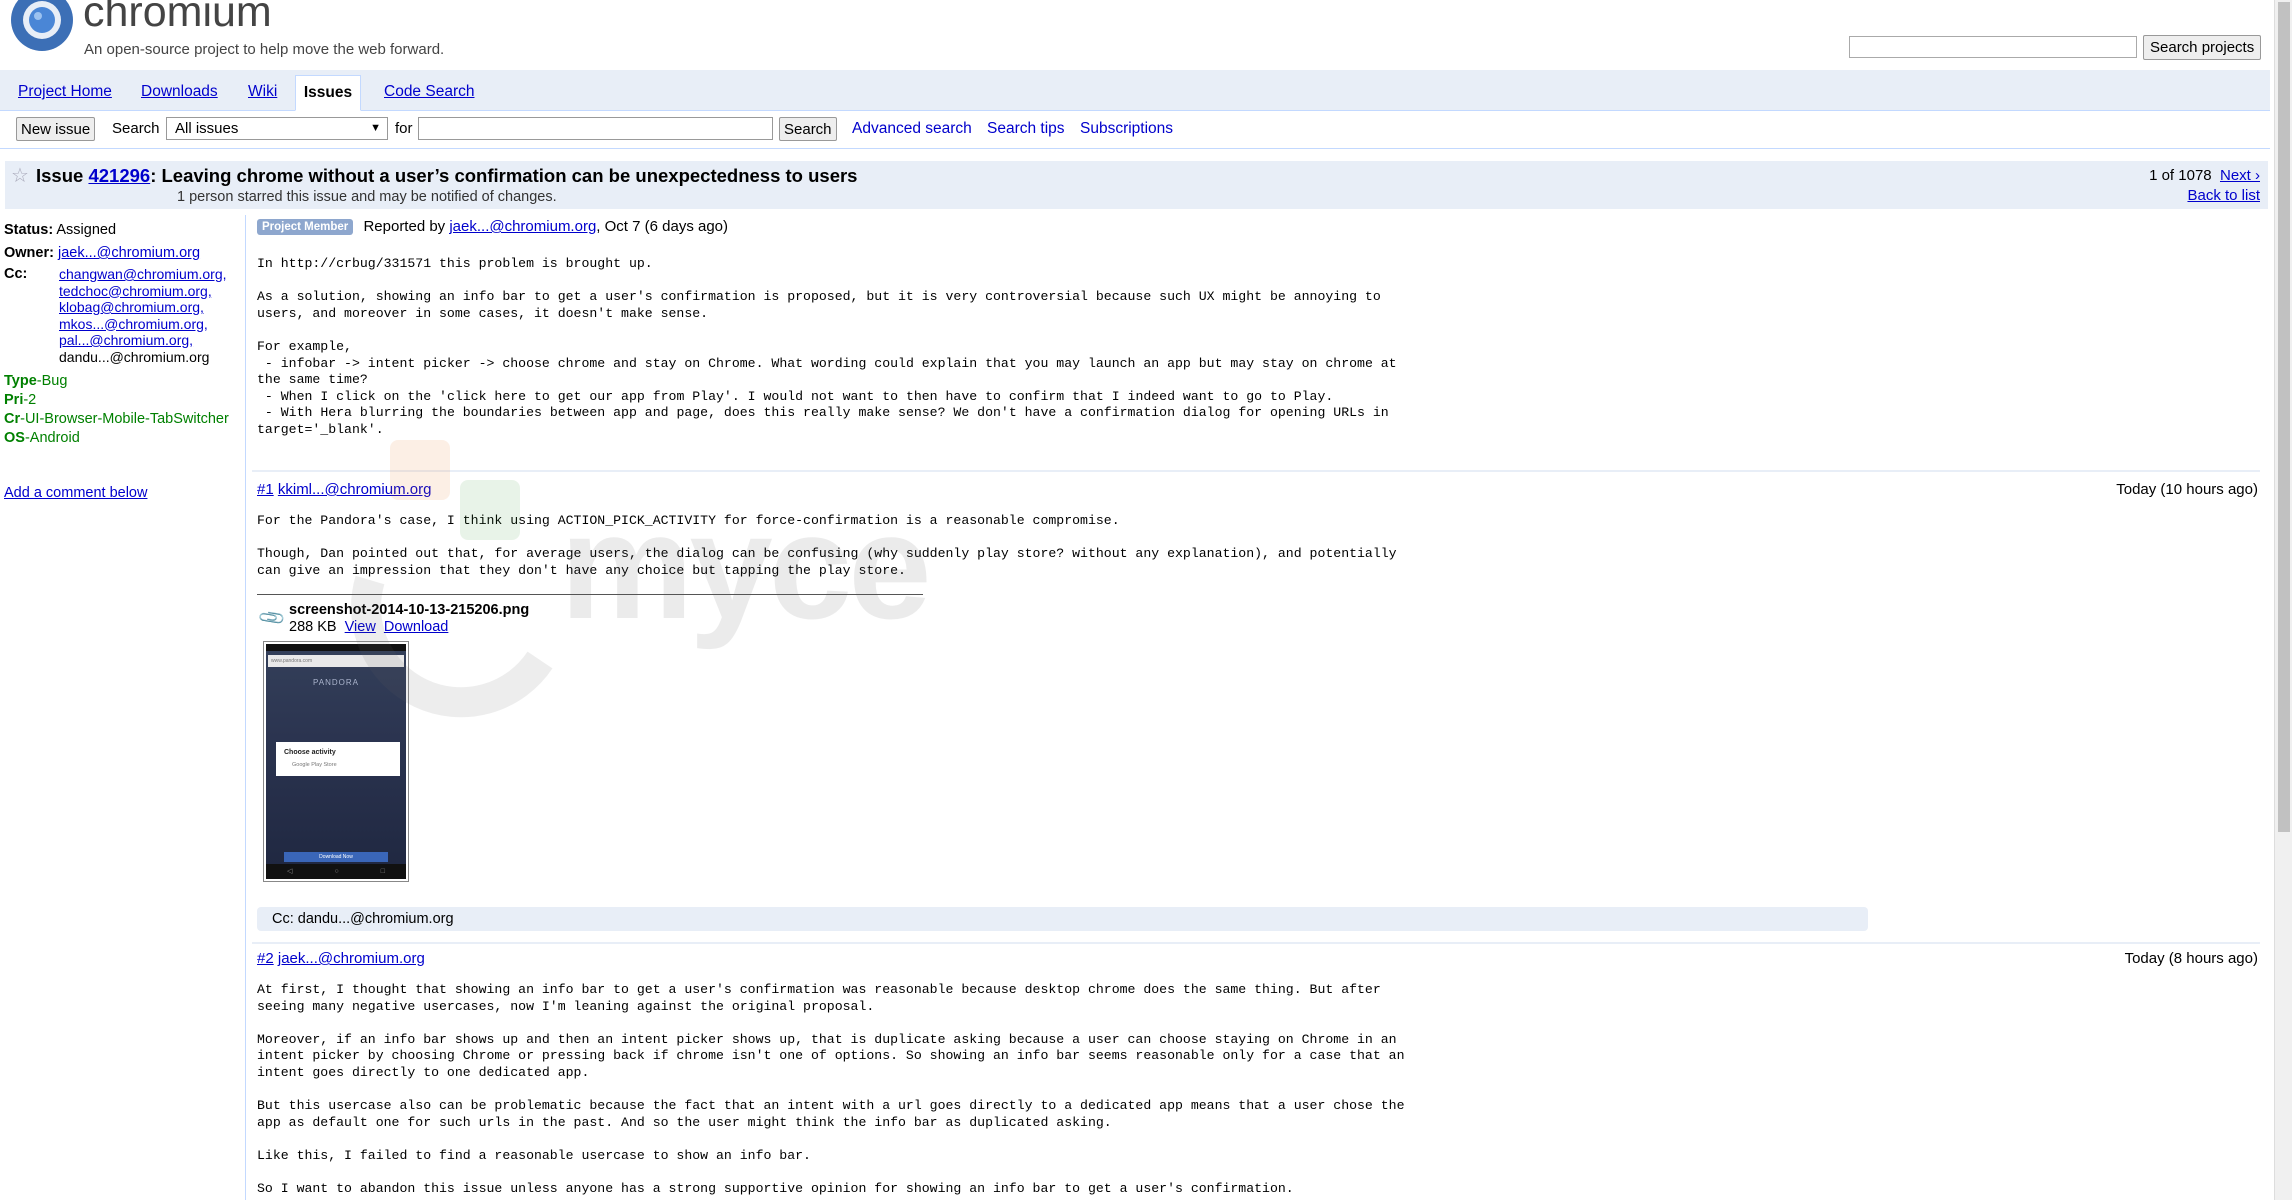 This screenshot has width=2292, height=1200. Describe the element at coordinates (29, 230) in the screenshot. I see `status-key: Status:` at that location.